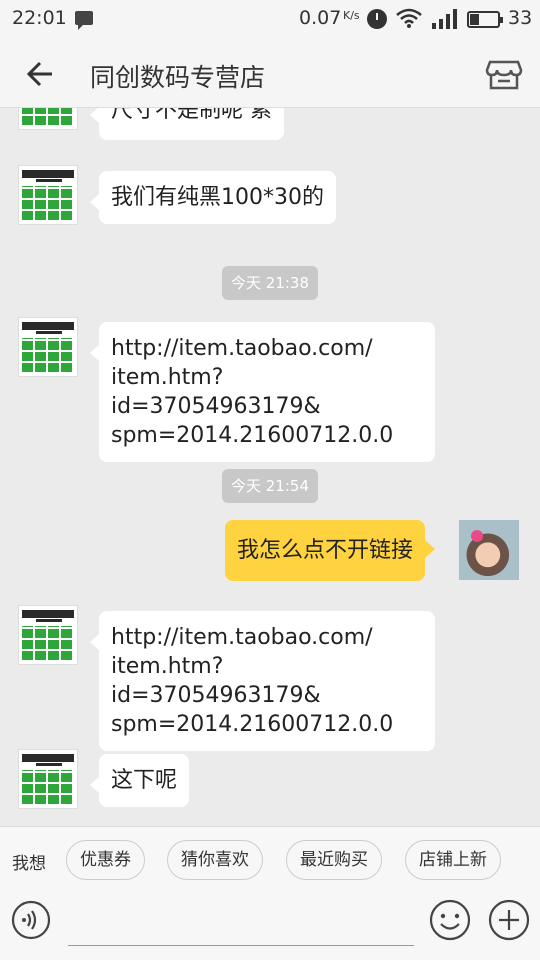 The width and height of the screenshot is (540, 960). Describe the element at coordinates (42, 74) in the screenshot. I see `back-arrow-icon` at that location.